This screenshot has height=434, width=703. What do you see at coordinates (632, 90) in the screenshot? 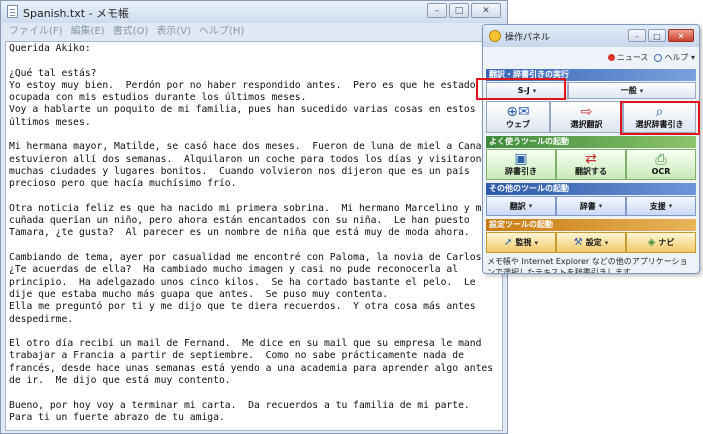
I see `field-dropdown: 一般 ▾` at bounding box center [632, 90].